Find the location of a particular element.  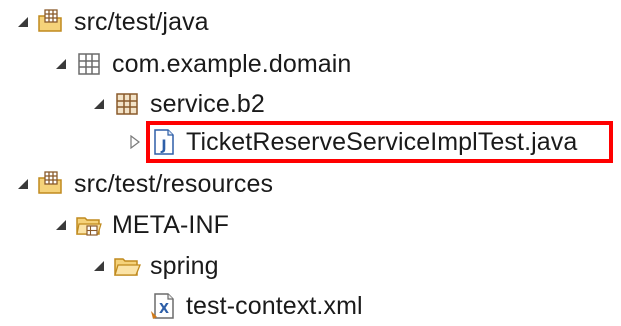

tree-item-com-example-domain: com.example.domain is located at coordinates (201, 64).